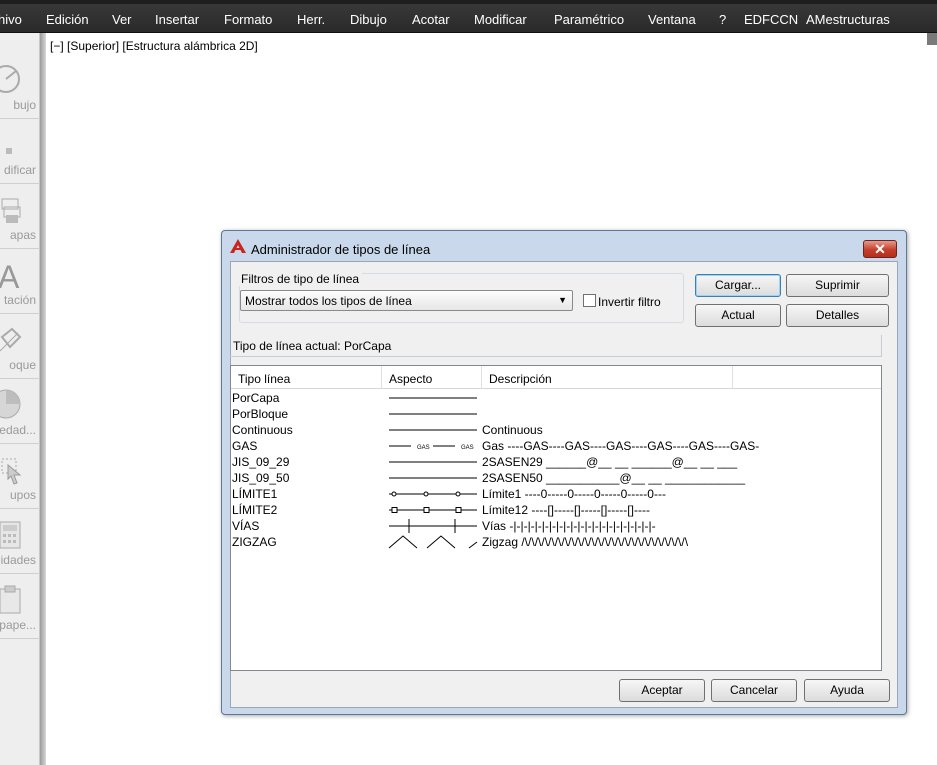 The width and height of the screenshot is (937, 765). I want to click on panel-divider, so click(43, 399).